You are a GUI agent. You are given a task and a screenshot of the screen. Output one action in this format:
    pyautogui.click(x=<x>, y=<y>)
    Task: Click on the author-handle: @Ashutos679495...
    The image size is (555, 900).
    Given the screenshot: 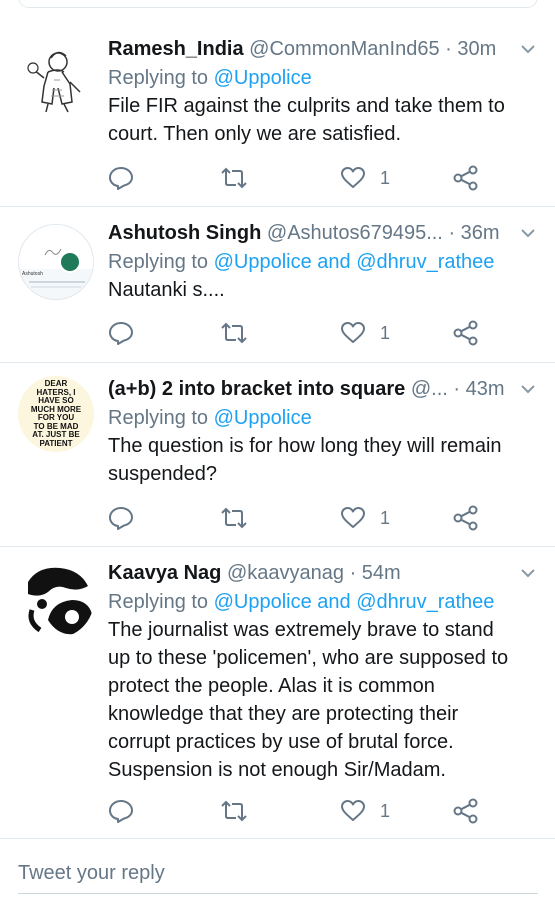 What is the action you would take?
    pyautogui.click(x=355, y=233)
    